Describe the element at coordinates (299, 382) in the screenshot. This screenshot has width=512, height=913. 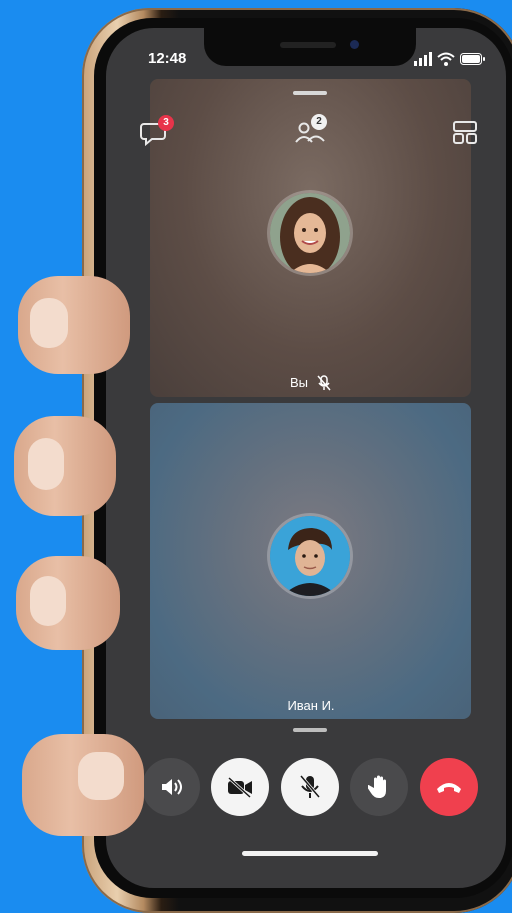
I see `self-name-label: Вы` at that location.